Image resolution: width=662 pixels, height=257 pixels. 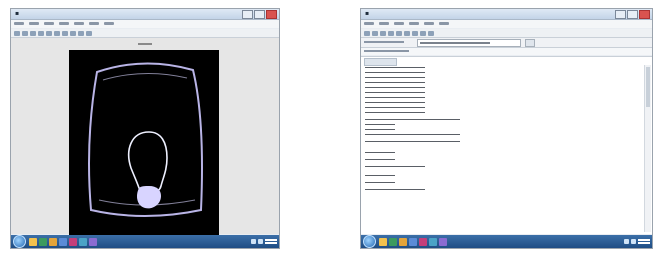 What do you see at coordinates (415, 33) in the screenshot?
I see `redo-icon` at bounding box center [415, 33].